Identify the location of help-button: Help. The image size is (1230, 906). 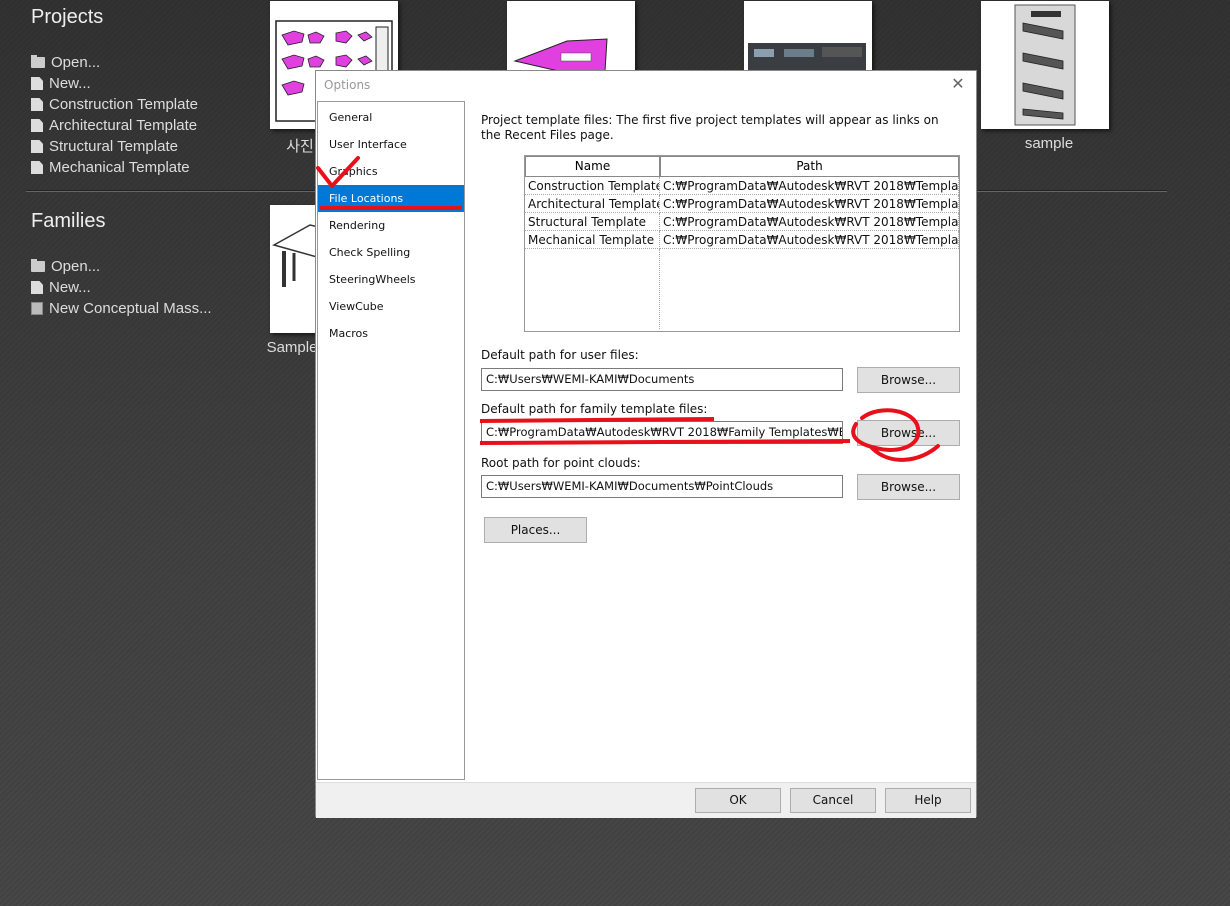
(928, 800).